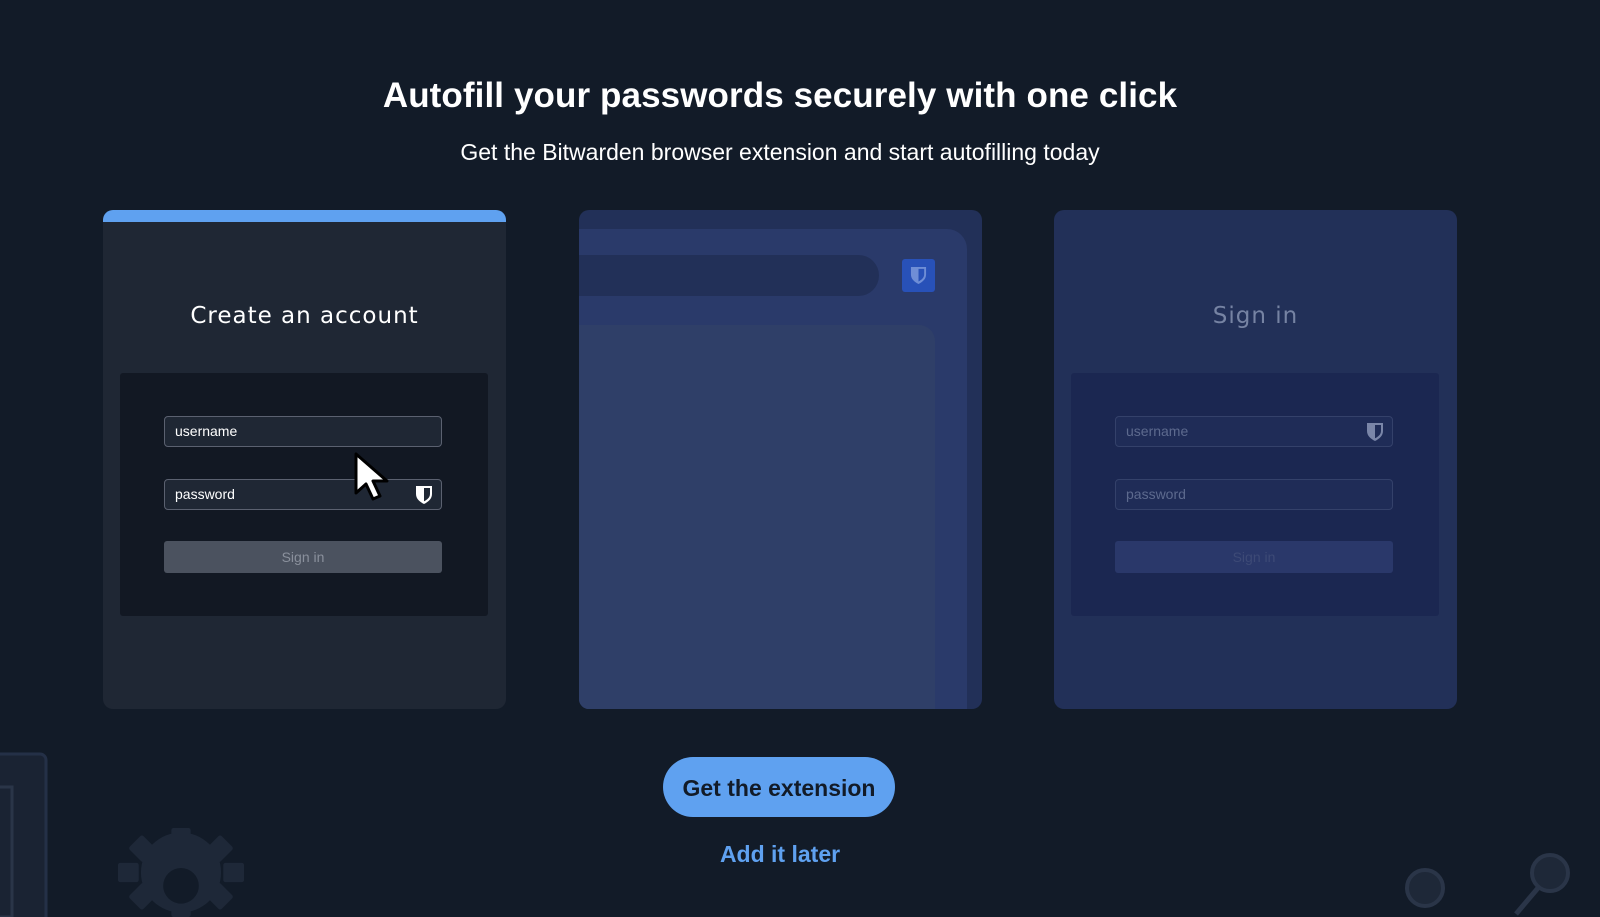  What do you see at coordinates (181, 872) in the screenshot?
I see `decorative-gear-icon` at bounding box center [181, 872].